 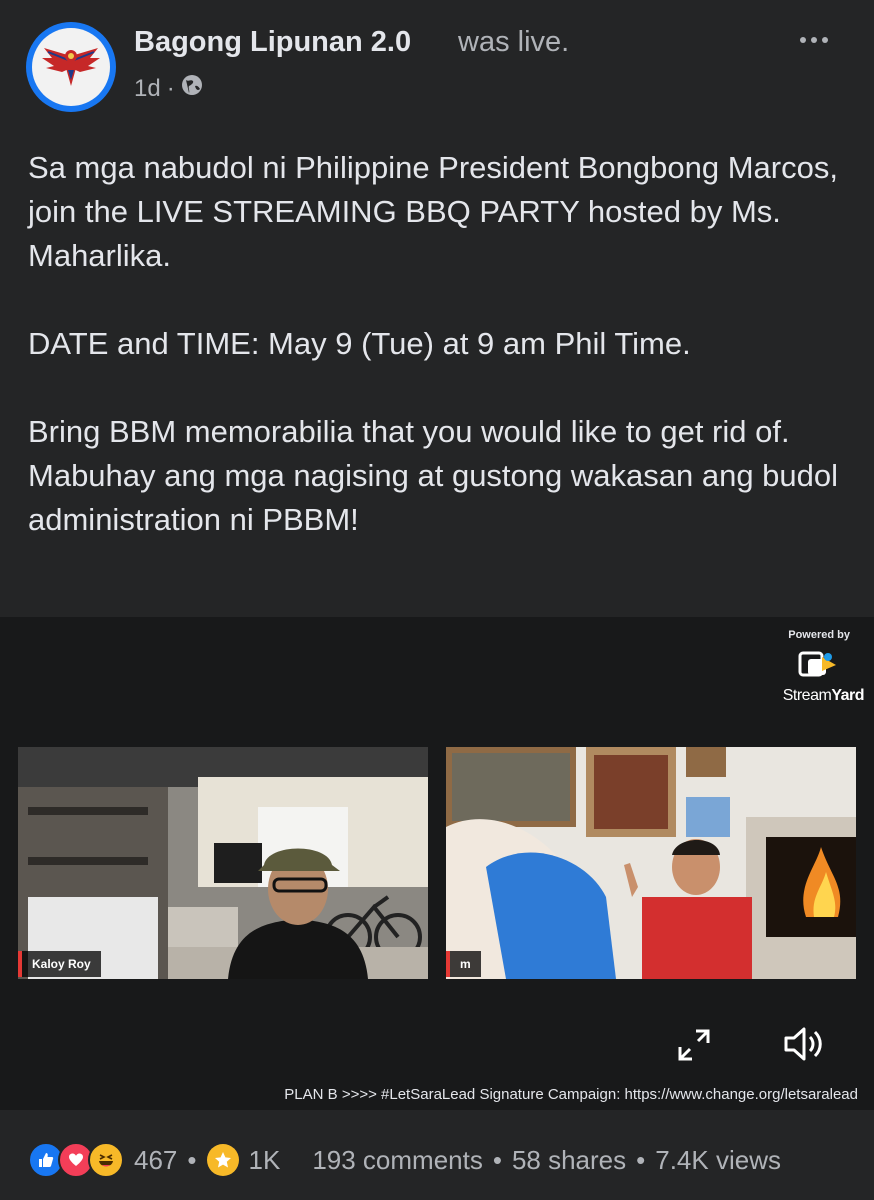 I want to click on post-meta: 1d ·, so click(x=168, y=88).